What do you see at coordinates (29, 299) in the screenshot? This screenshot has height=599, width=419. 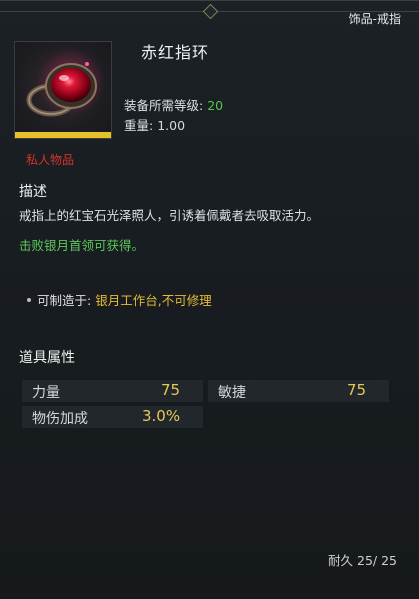 I see `bullet-icon` at bounding box center [29, 299].